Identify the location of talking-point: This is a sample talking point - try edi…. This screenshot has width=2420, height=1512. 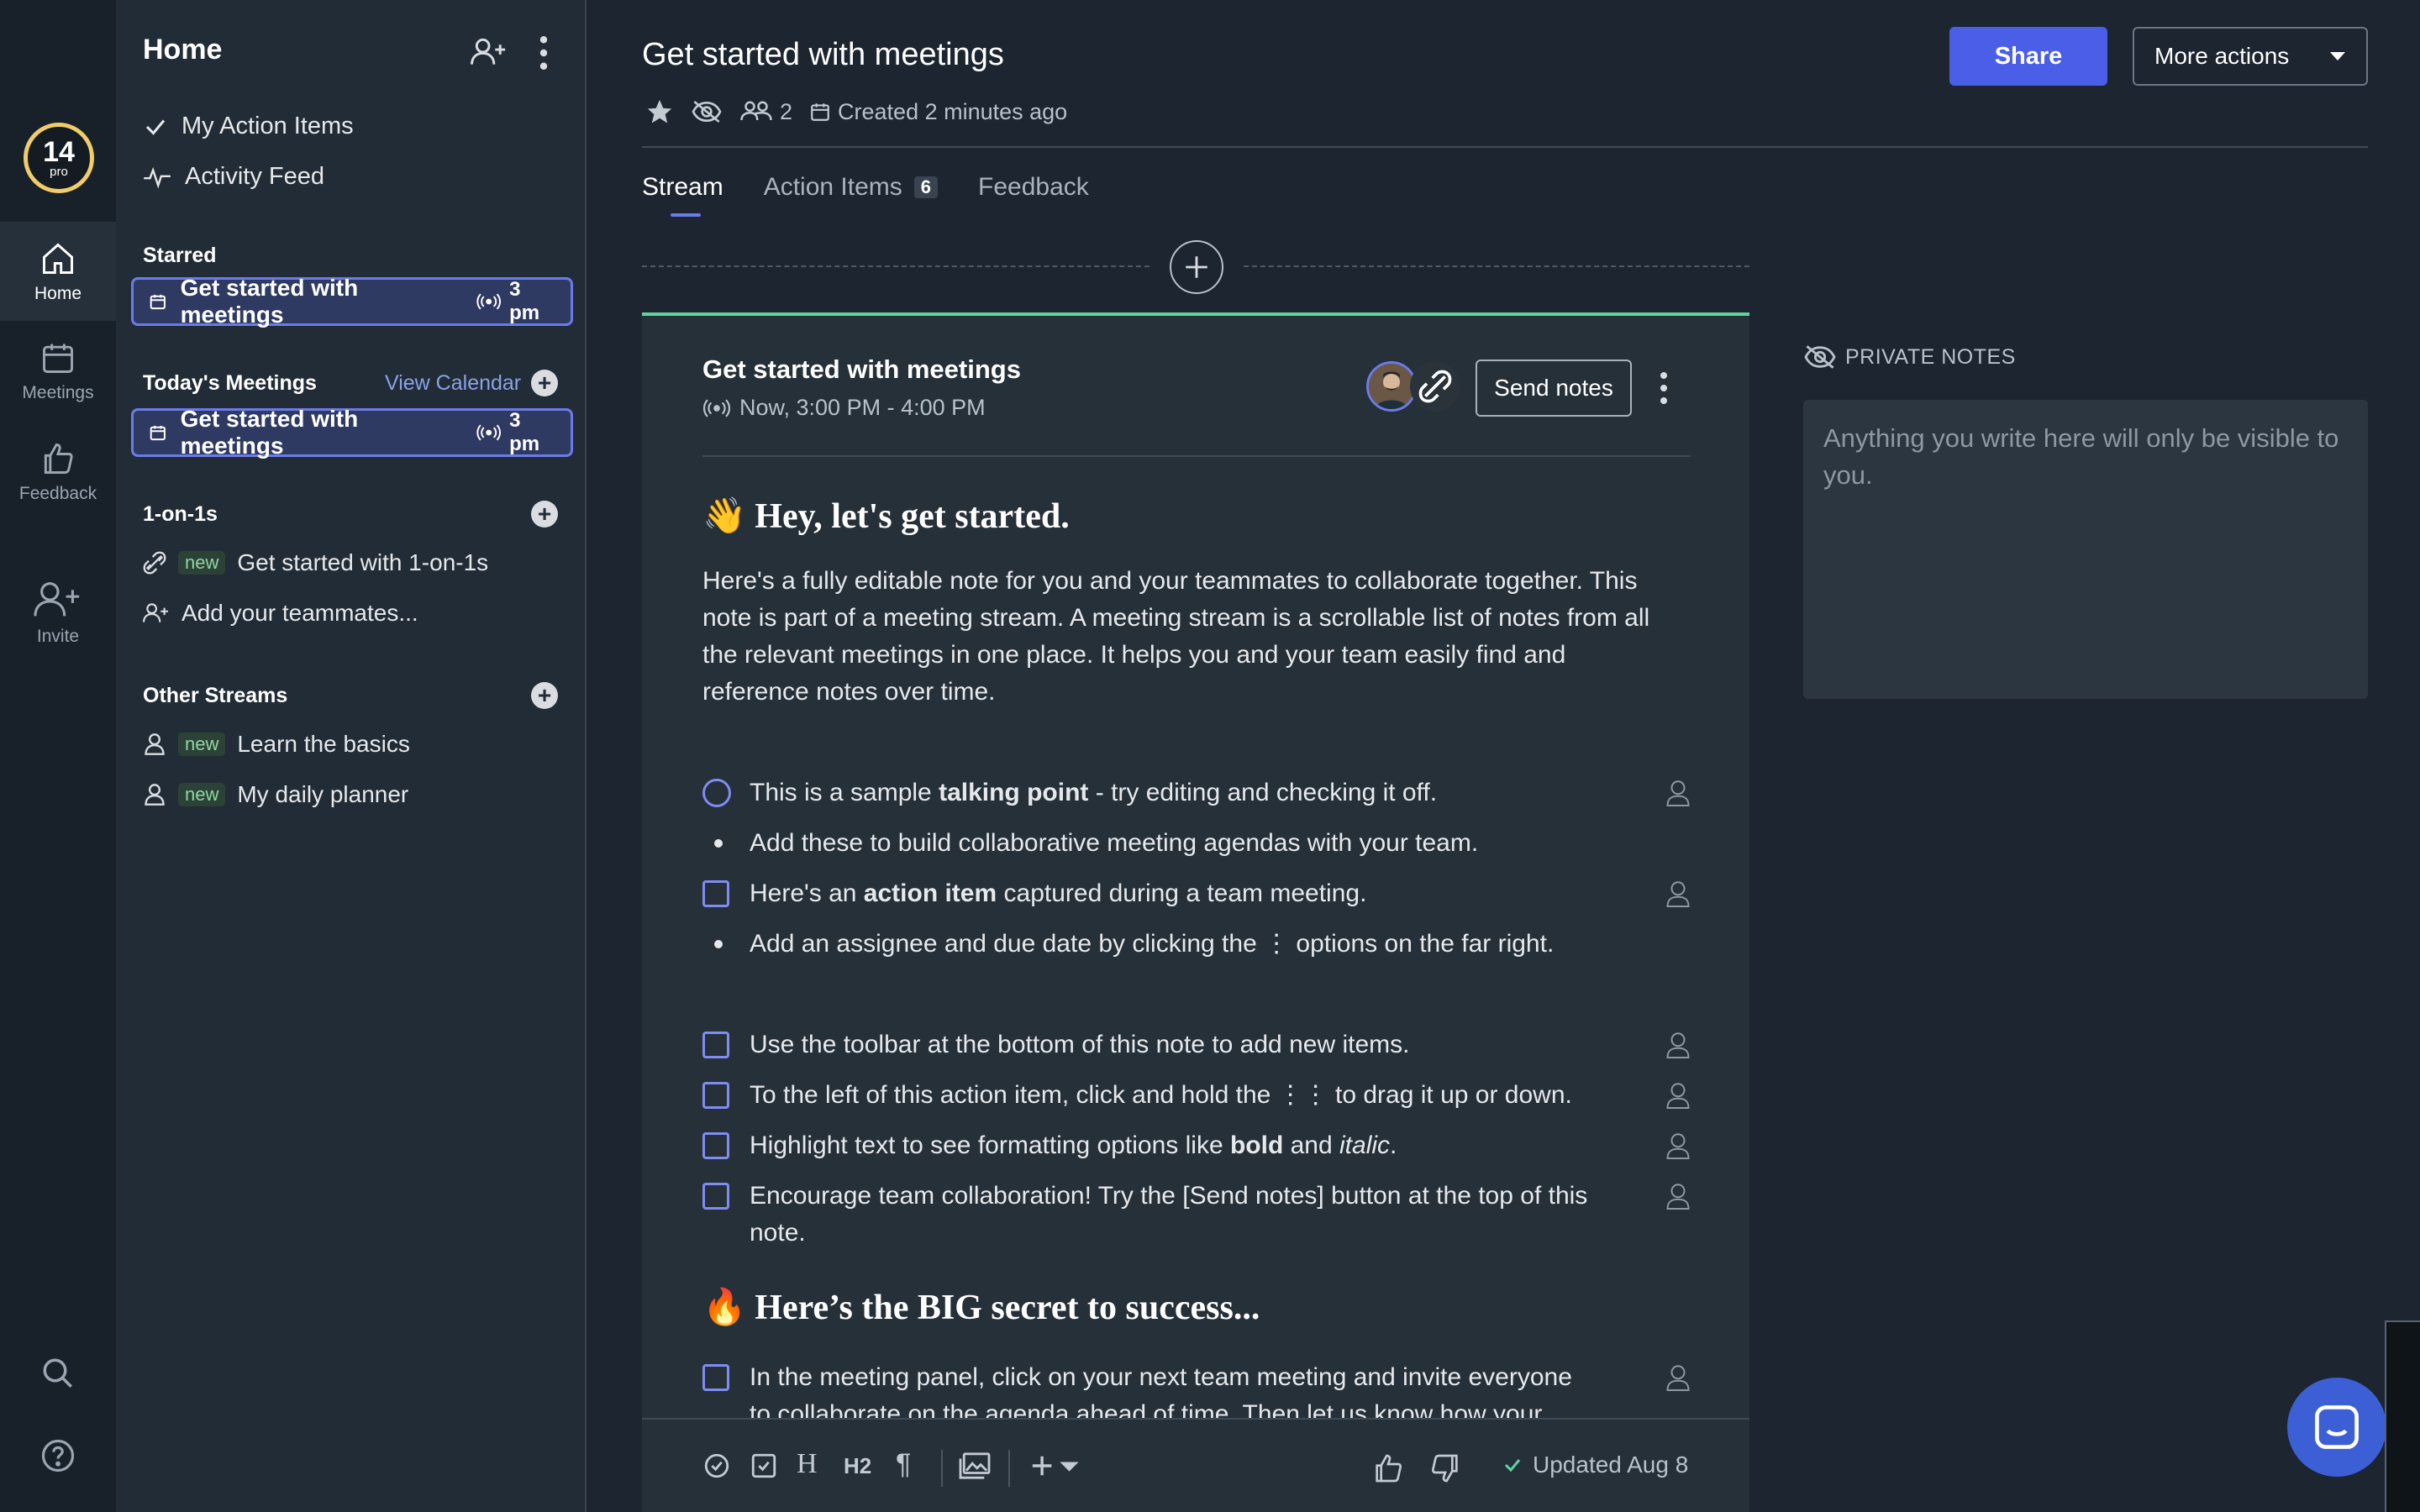
(1196, 792).